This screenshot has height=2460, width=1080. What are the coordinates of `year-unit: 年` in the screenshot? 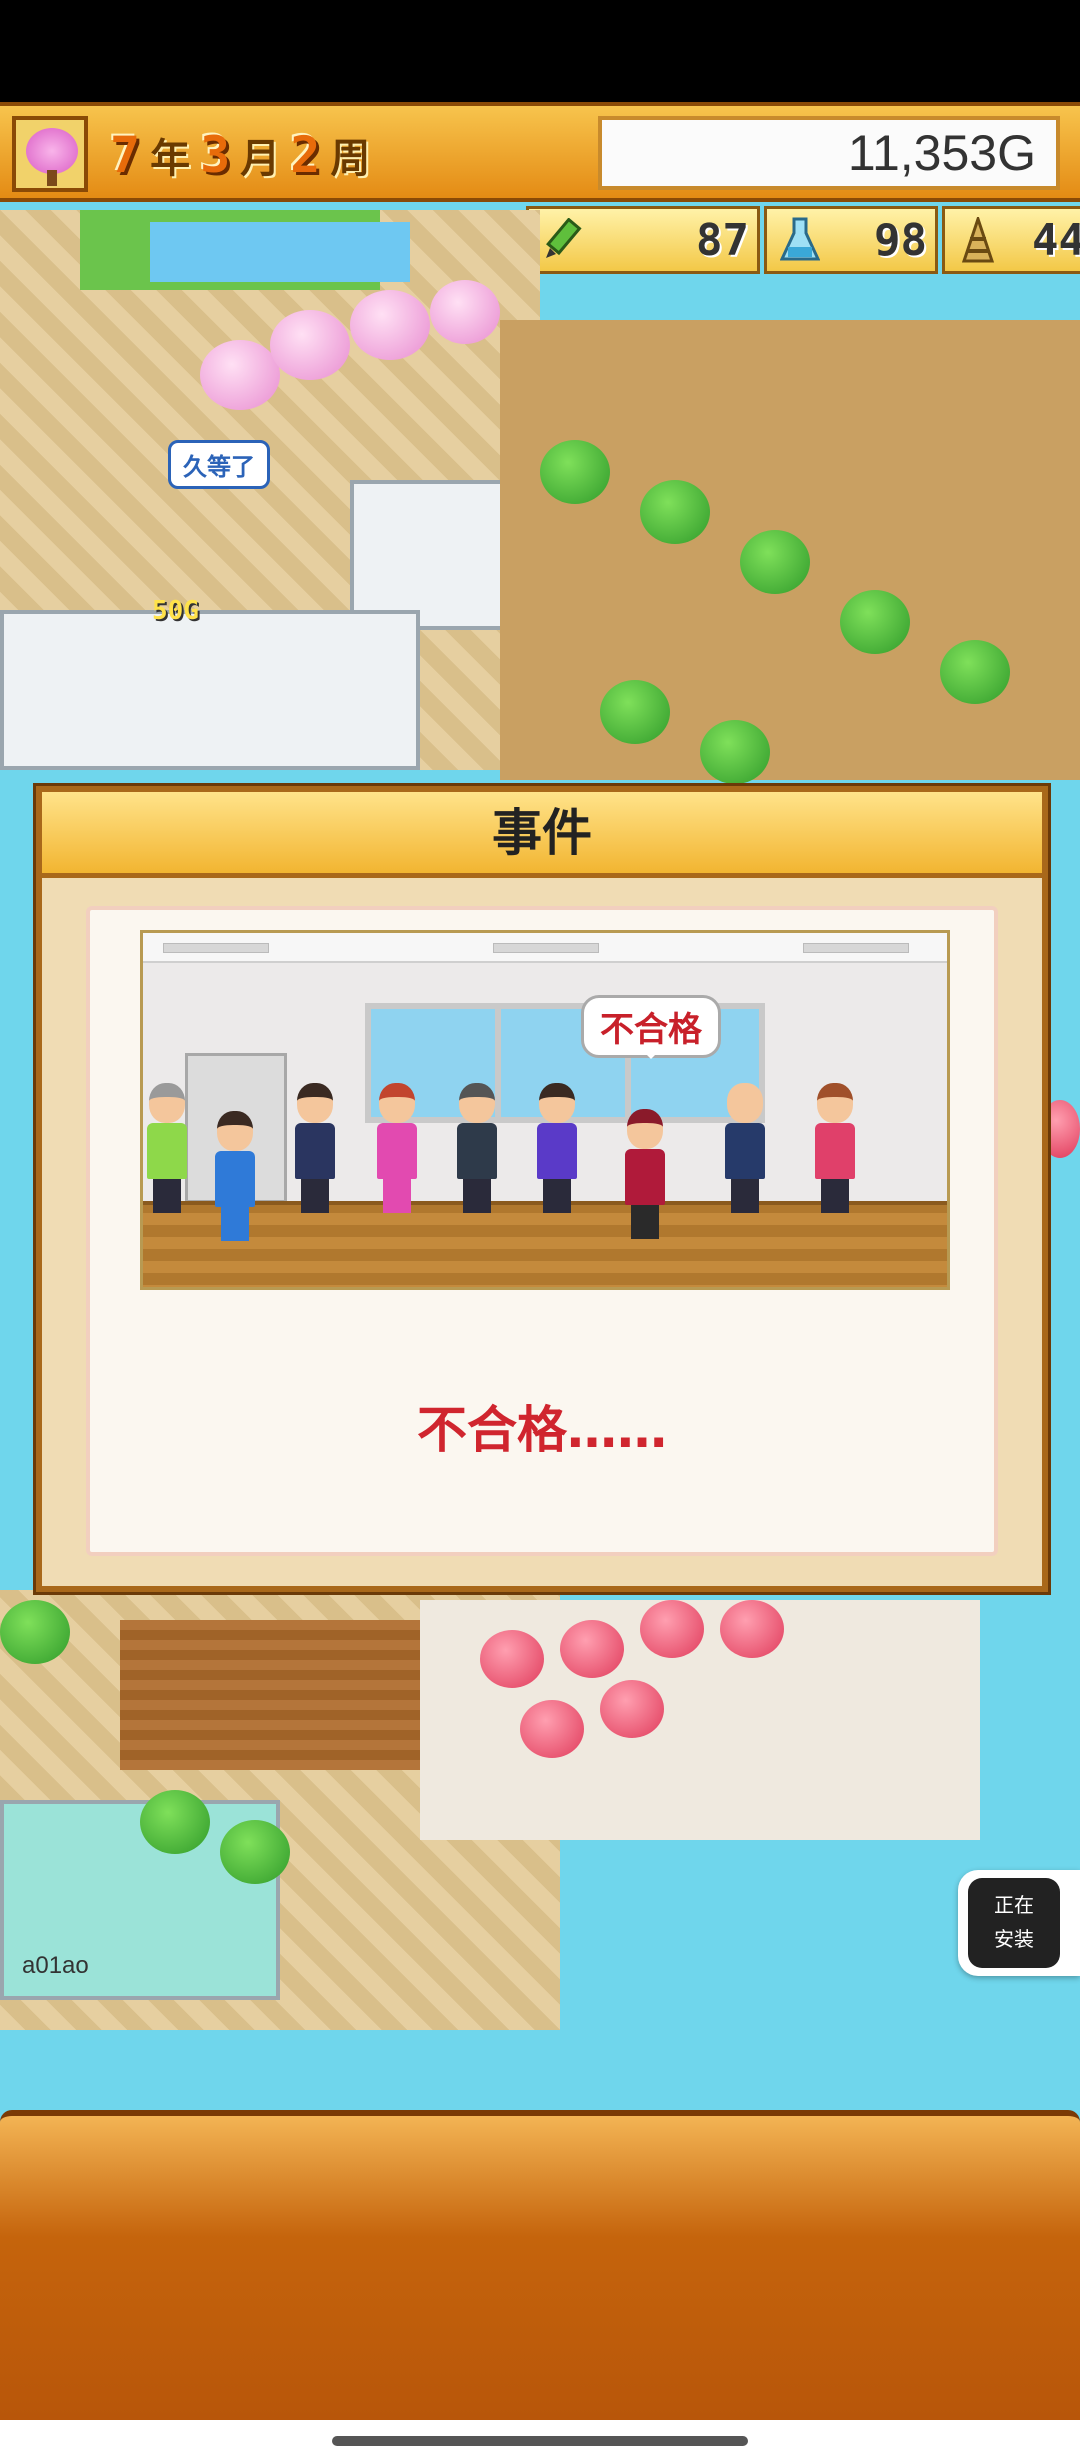 It's located at (170, 159).